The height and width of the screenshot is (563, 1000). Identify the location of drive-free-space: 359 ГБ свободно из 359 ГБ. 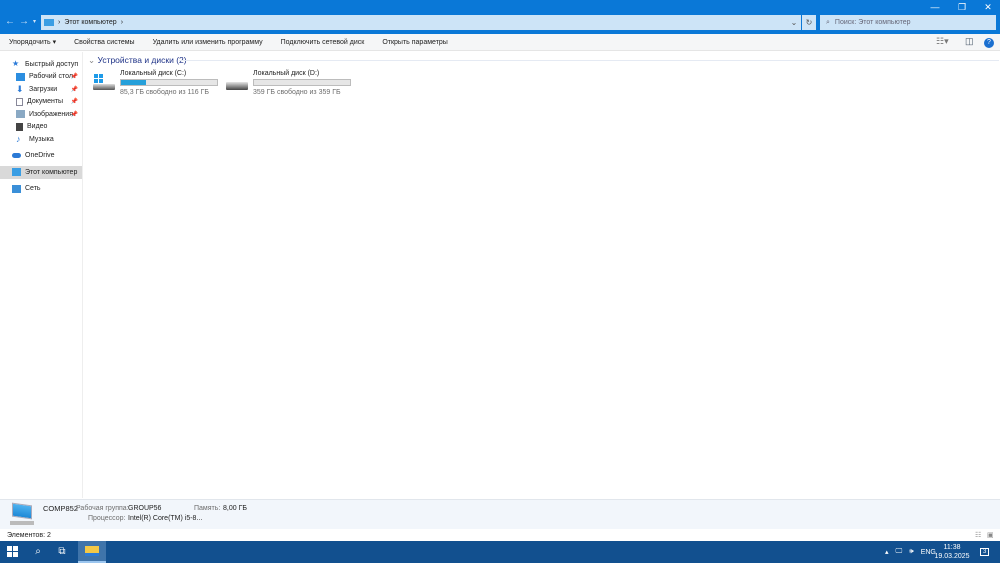
(297, 92).